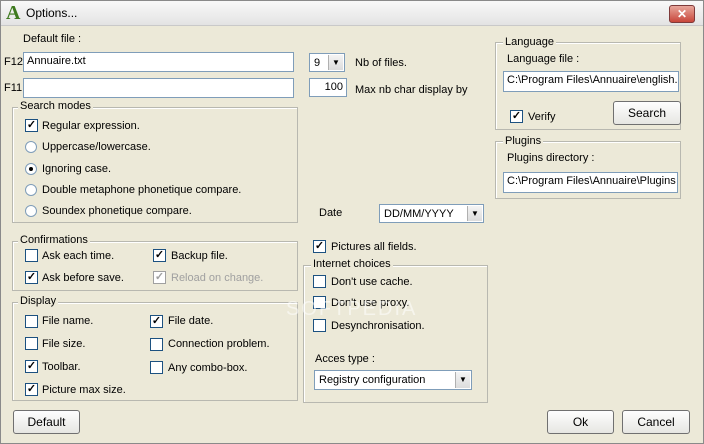  What do you see at coordinates (352, 13) in the screenshot?
I see `title-bar: A Options... ✕` at bounding box center [352, 13].